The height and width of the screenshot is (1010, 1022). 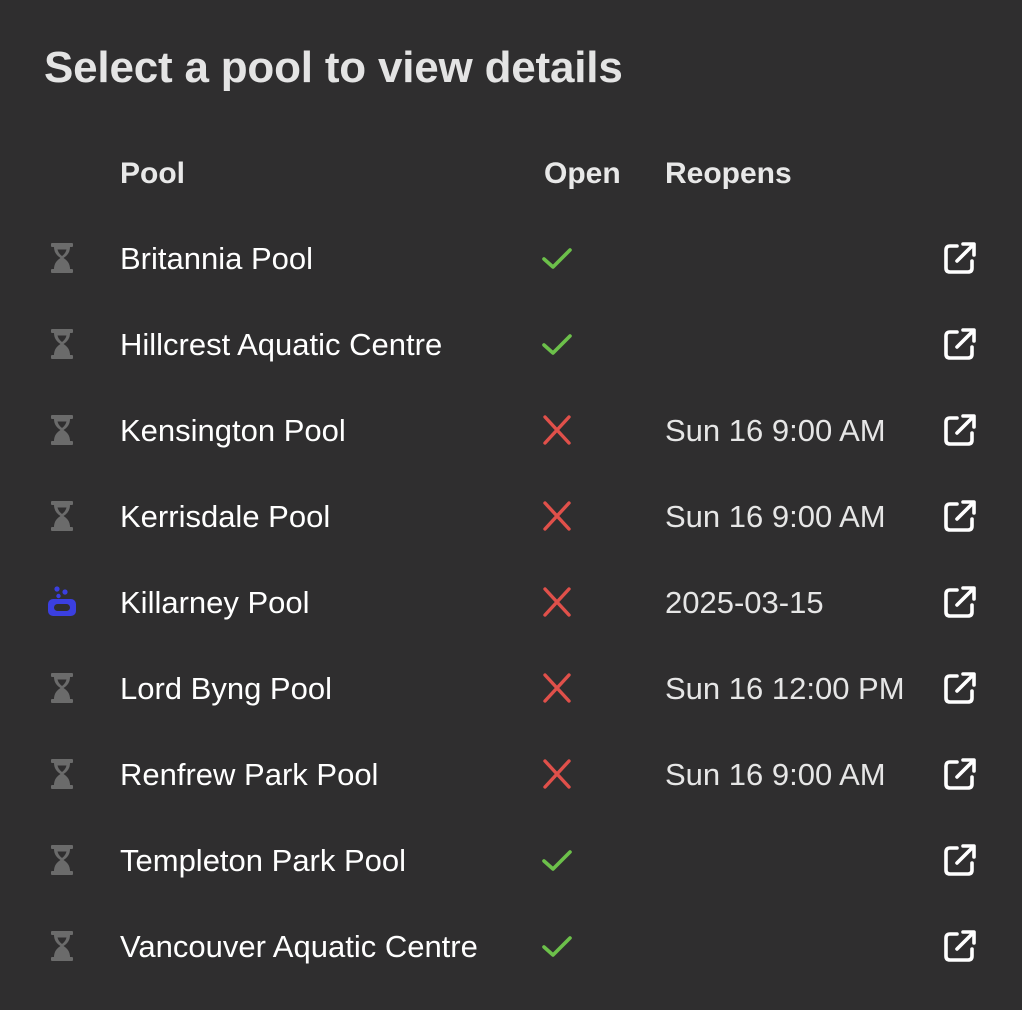 What do you see at coordinates (511, 259) in the screenshot?
I see `pool-row: Britannia Pool` at bounding box center [511, 259].